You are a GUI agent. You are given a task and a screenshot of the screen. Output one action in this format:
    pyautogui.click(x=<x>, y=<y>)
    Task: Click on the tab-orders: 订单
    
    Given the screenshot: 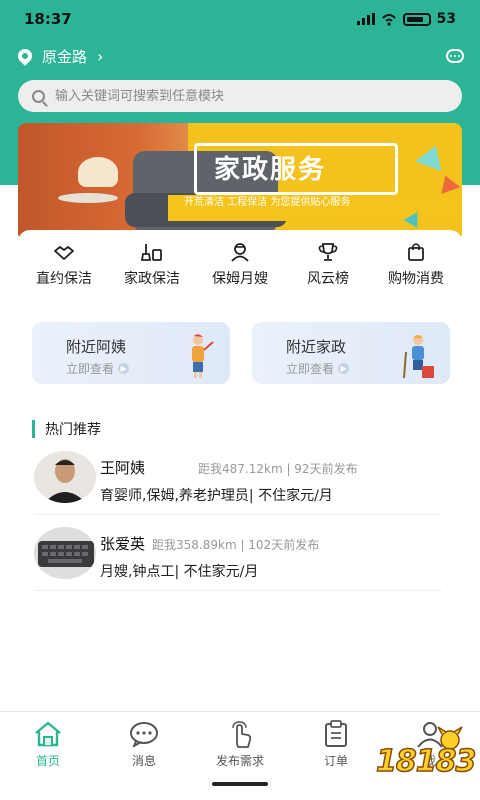 What is the action you would take?
    pyautogui.click(x=336, y=744)
    